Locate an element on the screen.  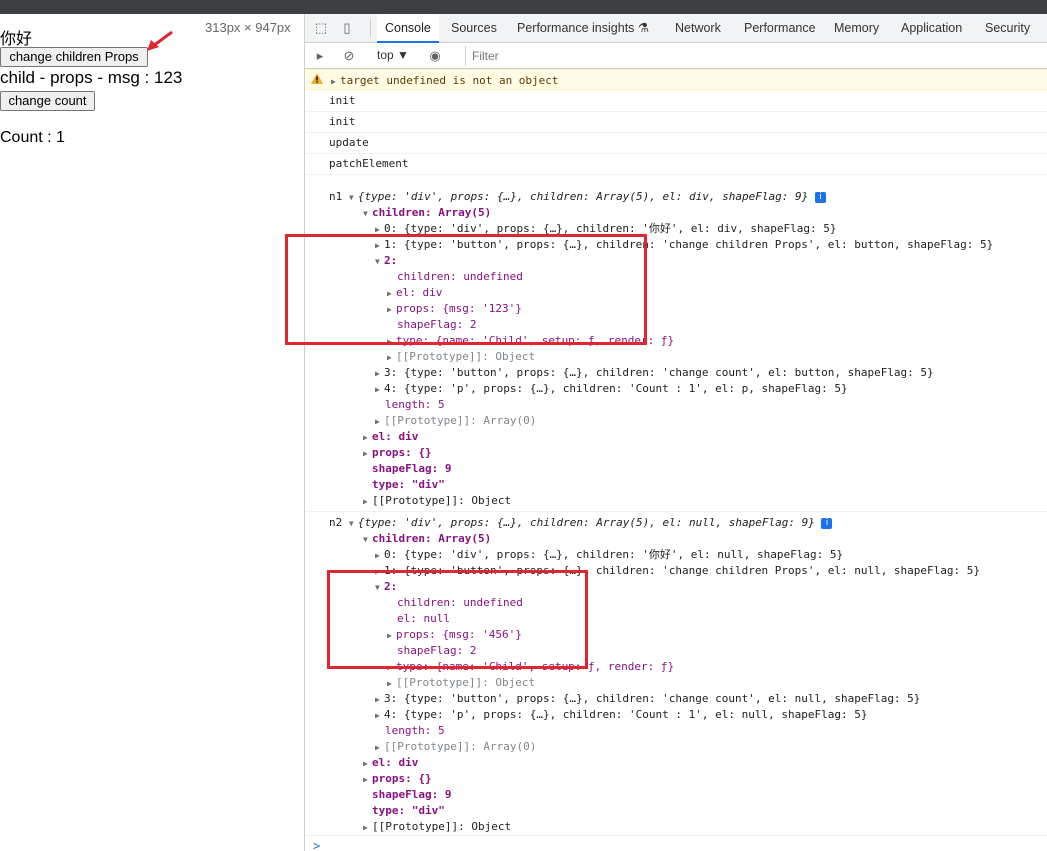
n2-props-text: props: {} is located at coordinates (402, 778).